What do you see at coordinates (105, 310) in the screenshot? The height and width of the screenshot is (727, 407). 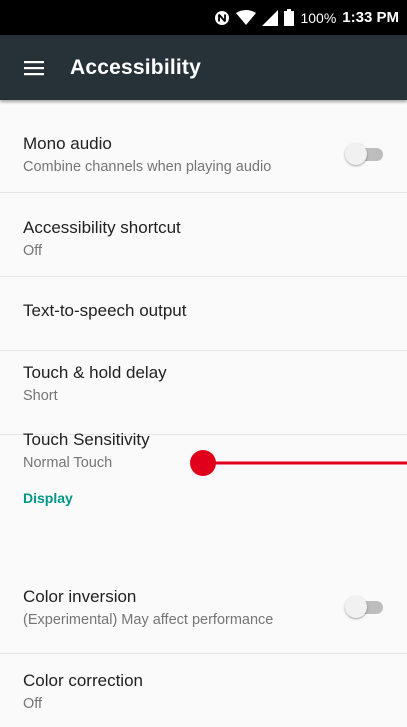 I see `setting-title: Text-to-speech output` at bounding box center [105, 310].